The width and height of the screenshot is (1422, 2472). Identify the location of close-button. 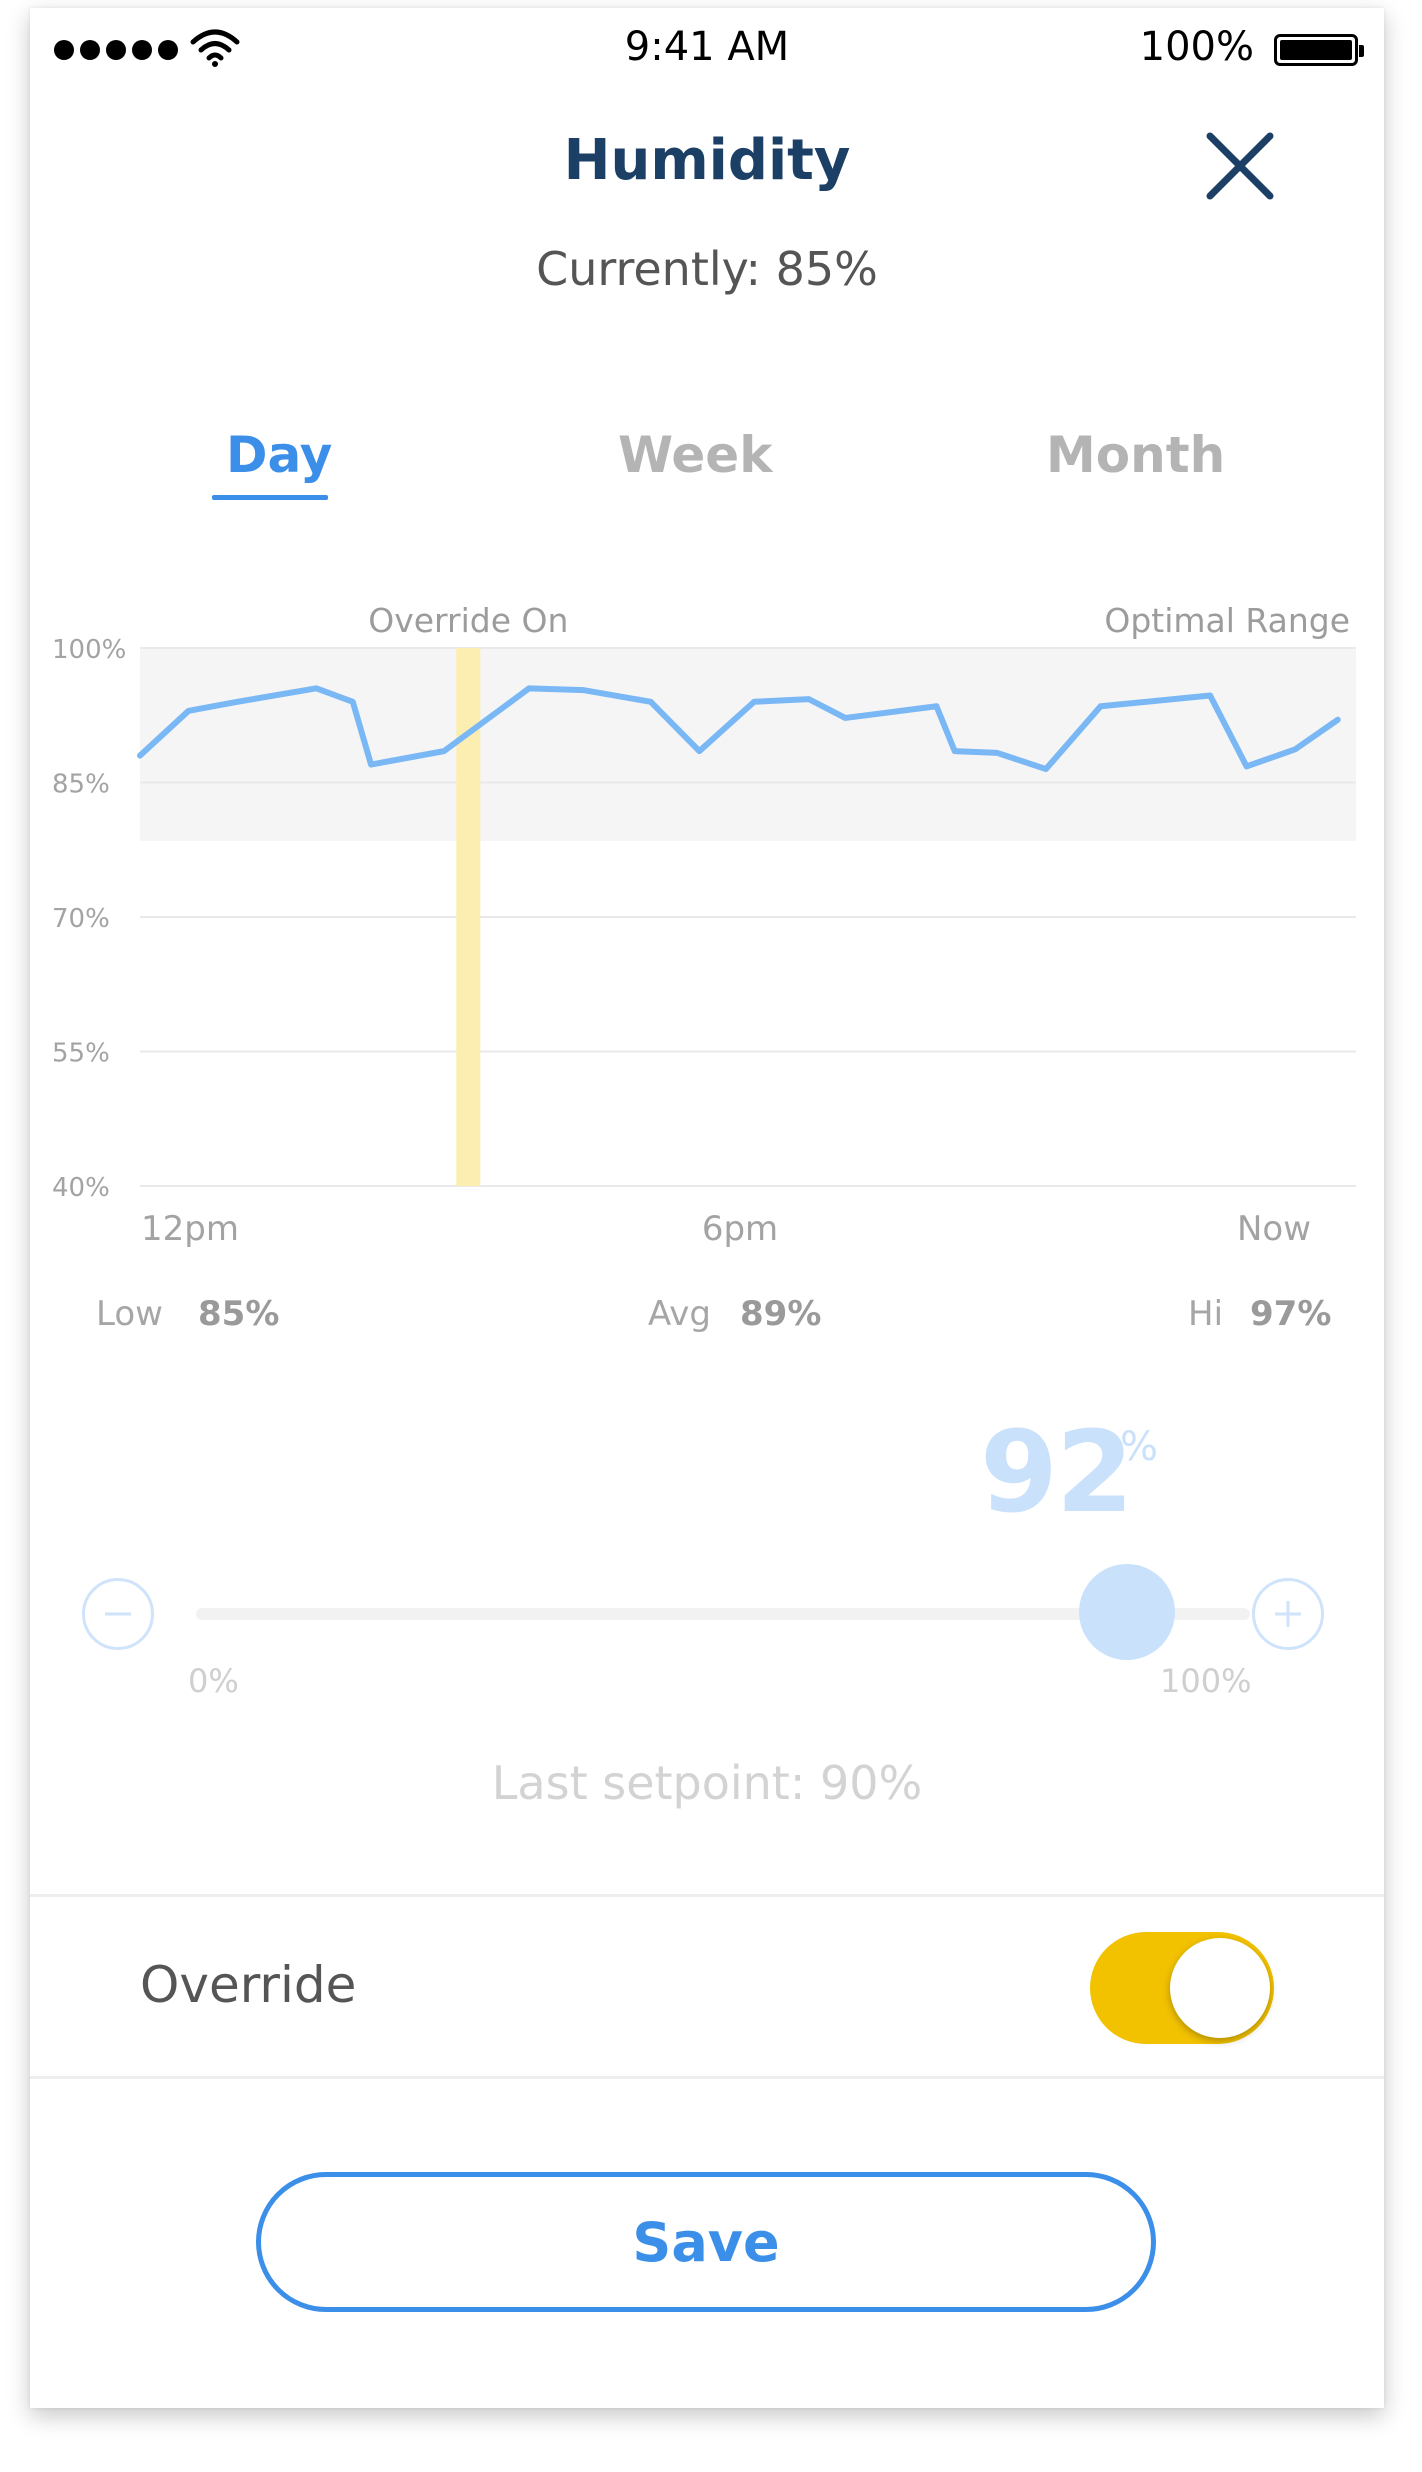
(1240, 166).